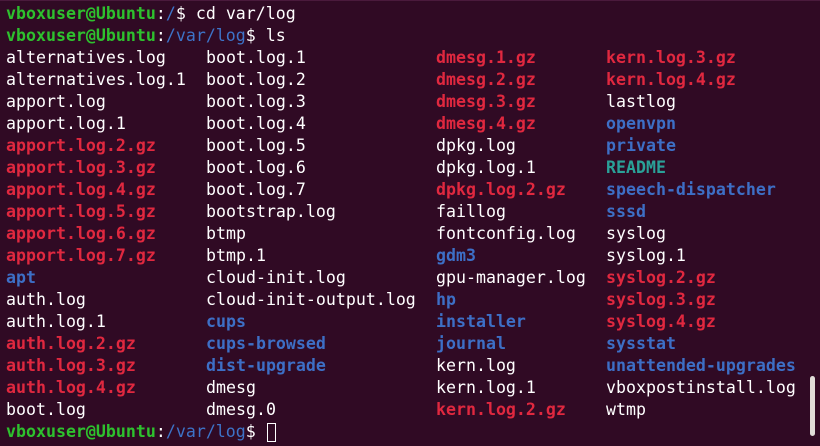 This screenshot has width=820, height=446. I want to click on file-entry: dmesg, so click(231, 387).